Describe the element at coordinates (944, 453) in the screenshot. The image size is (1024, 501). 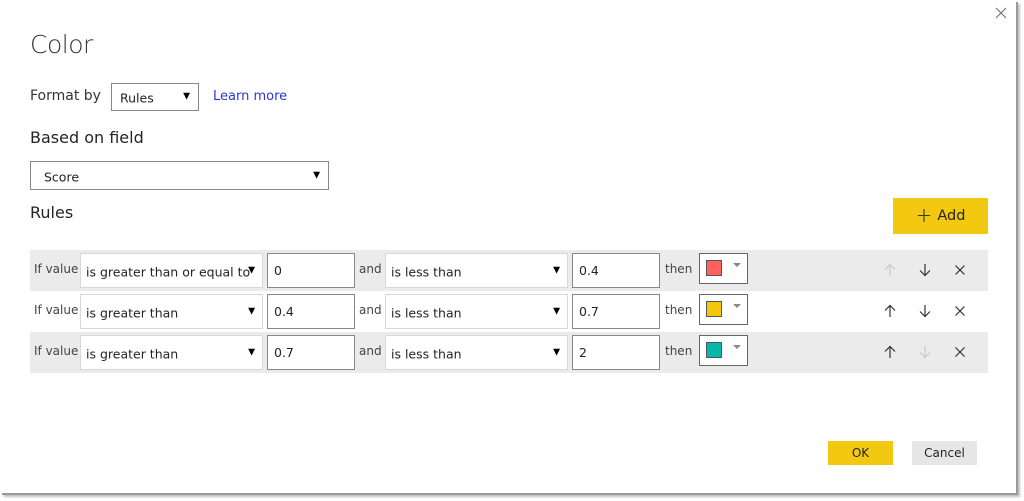
I see `cancel-button: Cancel` at that location.